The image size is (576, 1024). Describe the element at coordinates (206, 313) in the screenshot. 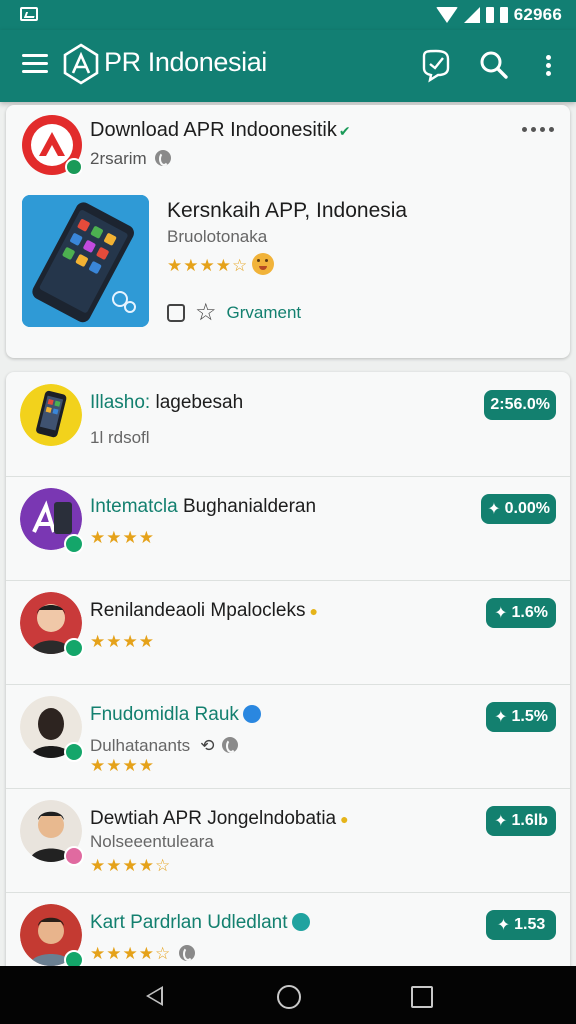

I see `favorite-star-icon: ☆` at that location.